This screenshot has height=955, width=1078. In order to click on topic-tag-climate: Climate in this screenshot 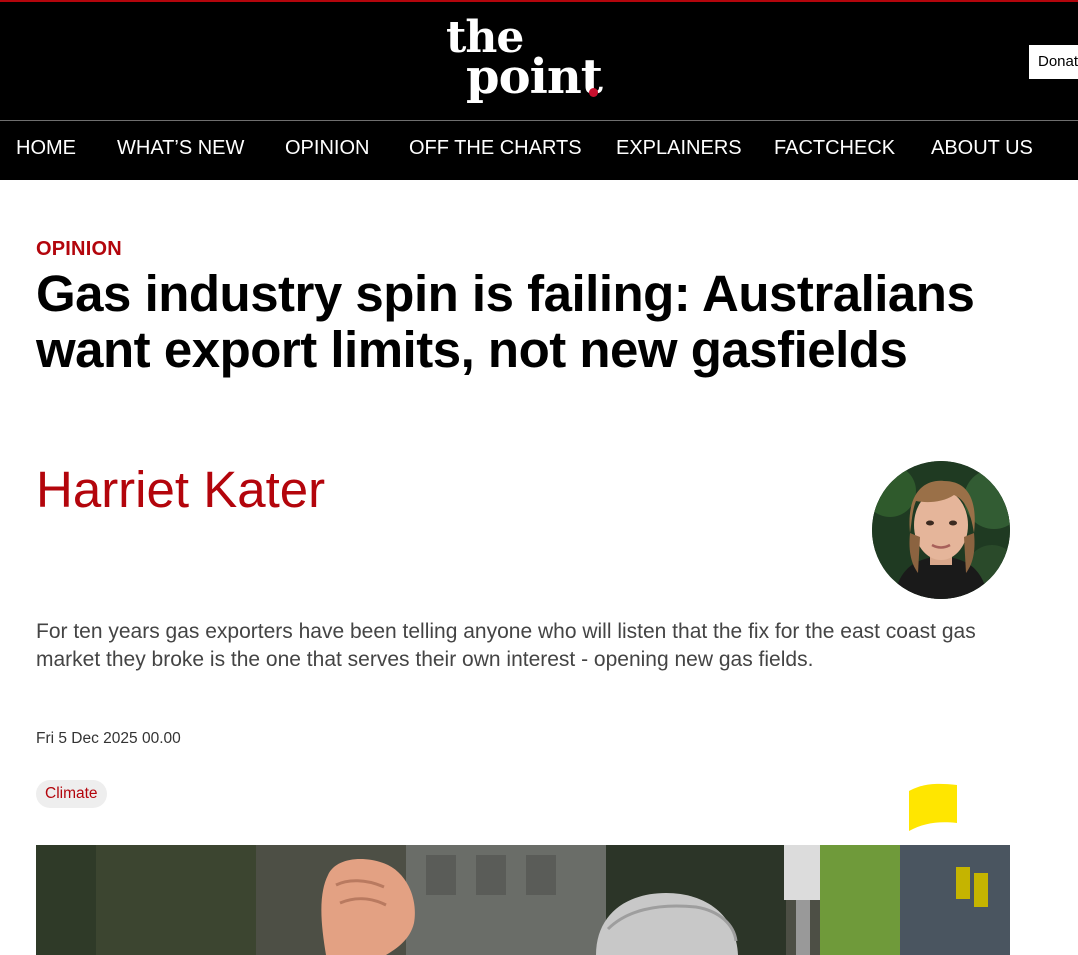, I will do `click(71, 794)`.